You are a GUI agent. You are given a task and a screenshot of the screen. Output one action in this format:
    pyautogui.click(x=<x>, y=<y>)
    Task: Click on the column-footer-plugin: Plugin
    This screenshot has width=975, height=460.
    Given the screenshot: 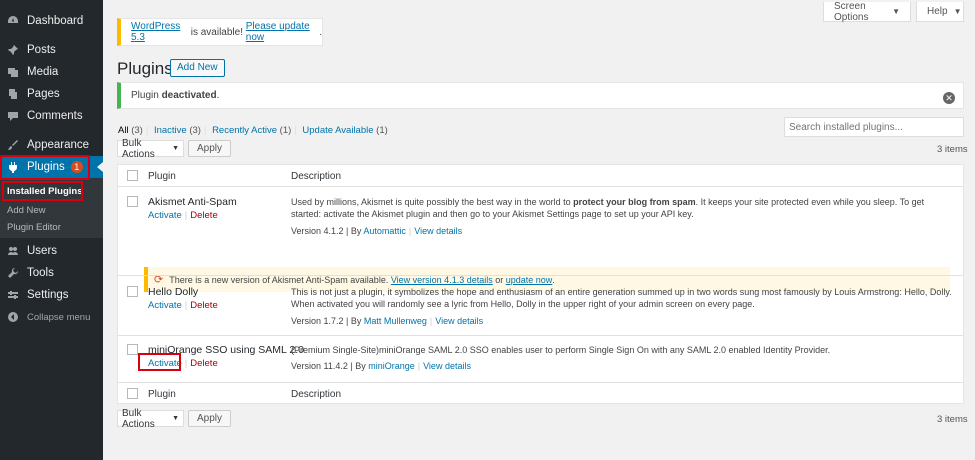 What is the action you would take?
    pyautogui.click(x=162, y=394)
    